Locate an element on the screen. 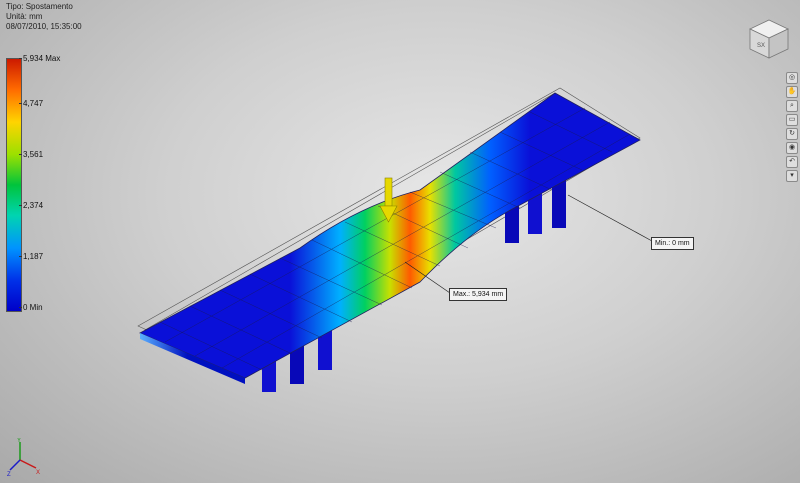 The image size is (800, 483). navigation-bar: ◎ ✋ ⌕ ▭ ↻ ◉ ↶ ▾ is located at coordinates (792, 127).